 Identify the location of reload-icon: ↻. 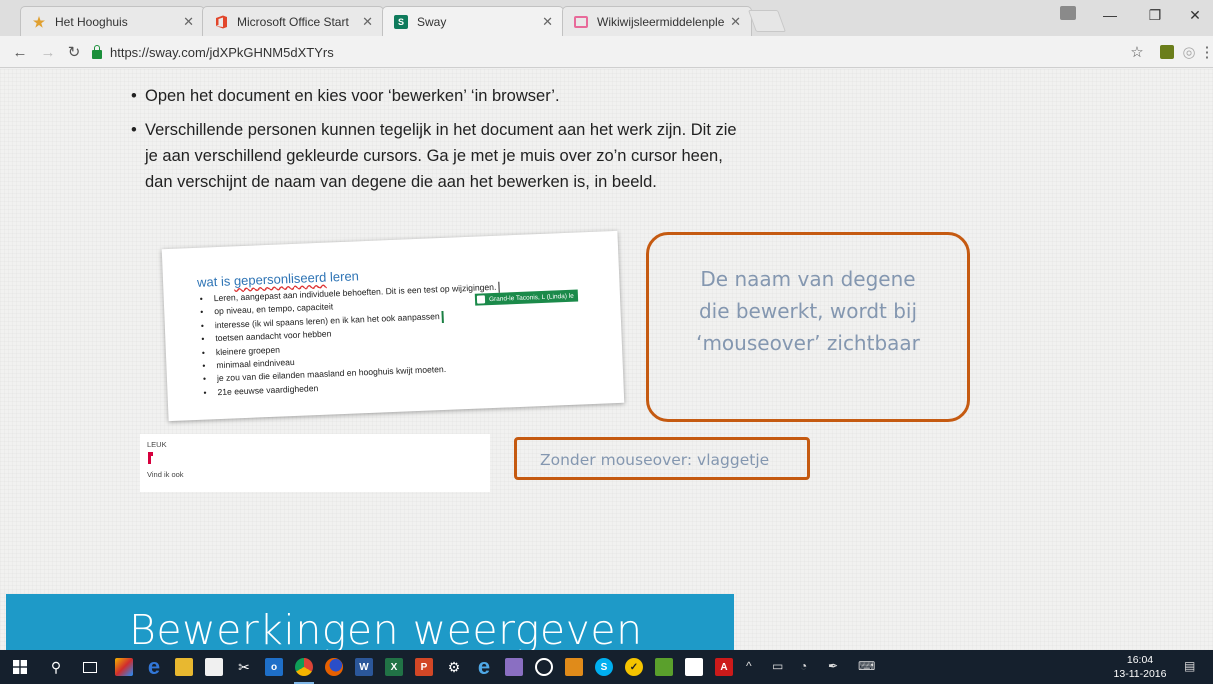
(74, 52).